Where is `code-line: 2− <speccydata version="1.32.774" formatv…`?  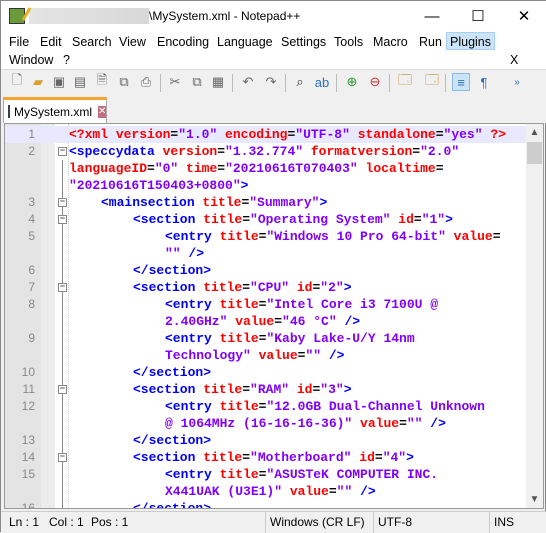
code-line: 2− <speccydata version="1.32.774" formatv… is located at coordinates (266, 151).